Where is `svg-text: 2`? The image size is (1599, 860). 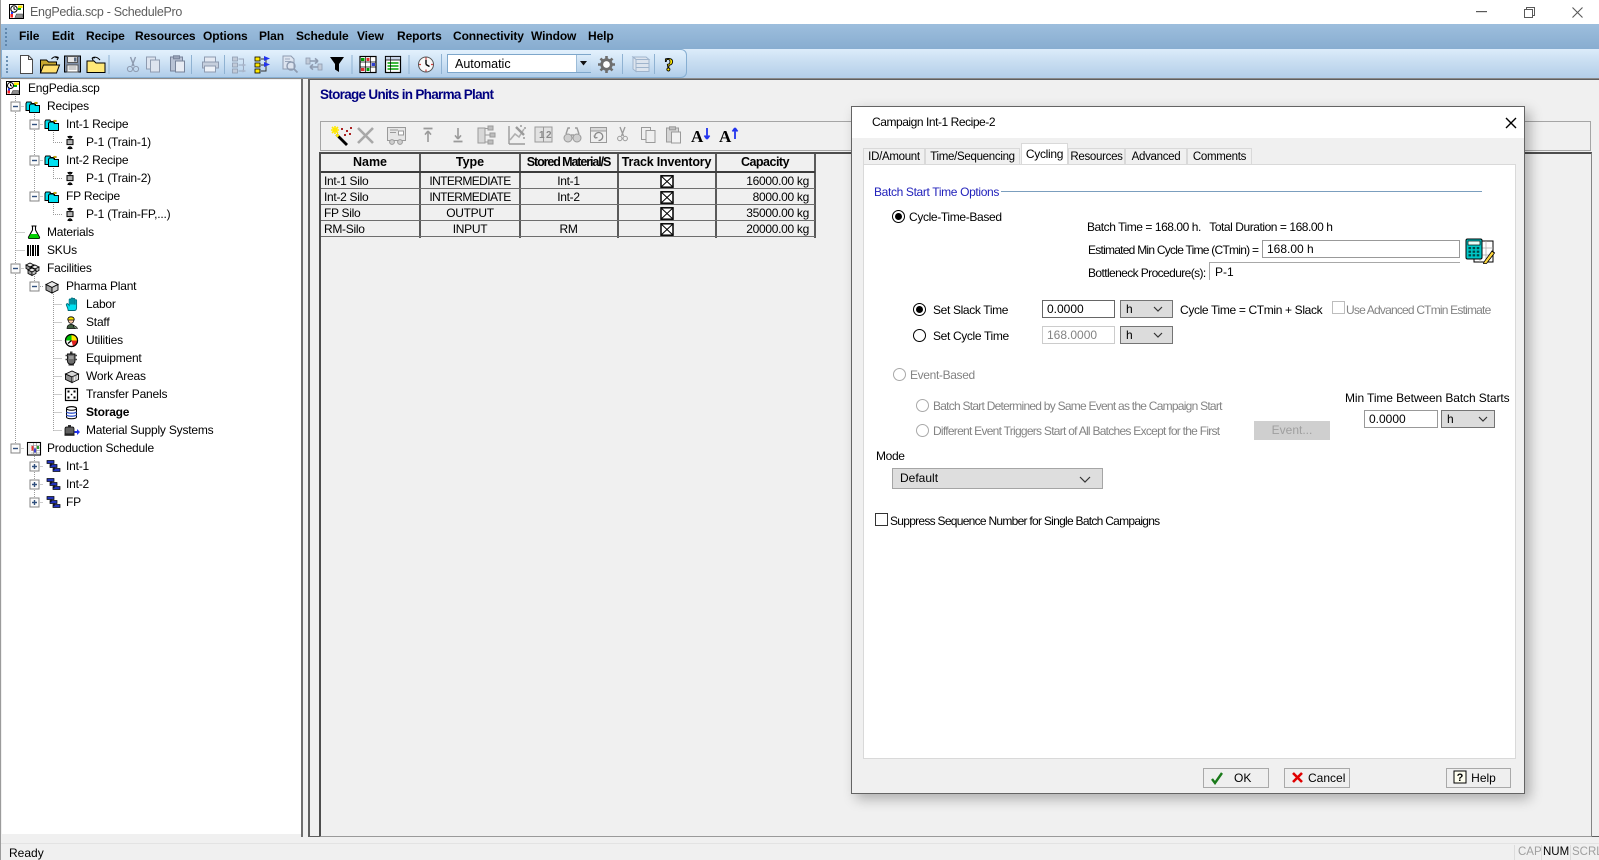
svg-text: 2 is located at coordinates (549, 135).